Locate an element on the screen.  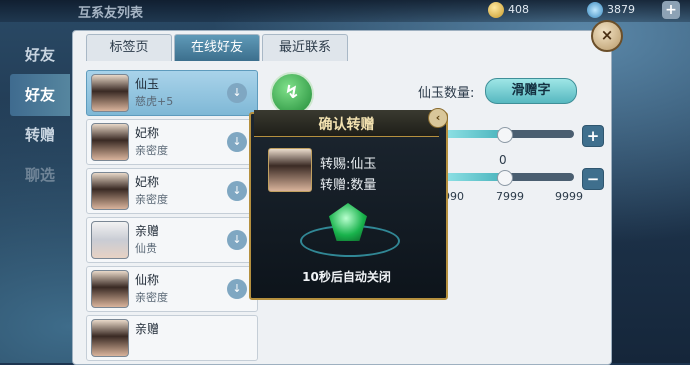
friend-name: 仙称 is located at coordinates (147, 280).